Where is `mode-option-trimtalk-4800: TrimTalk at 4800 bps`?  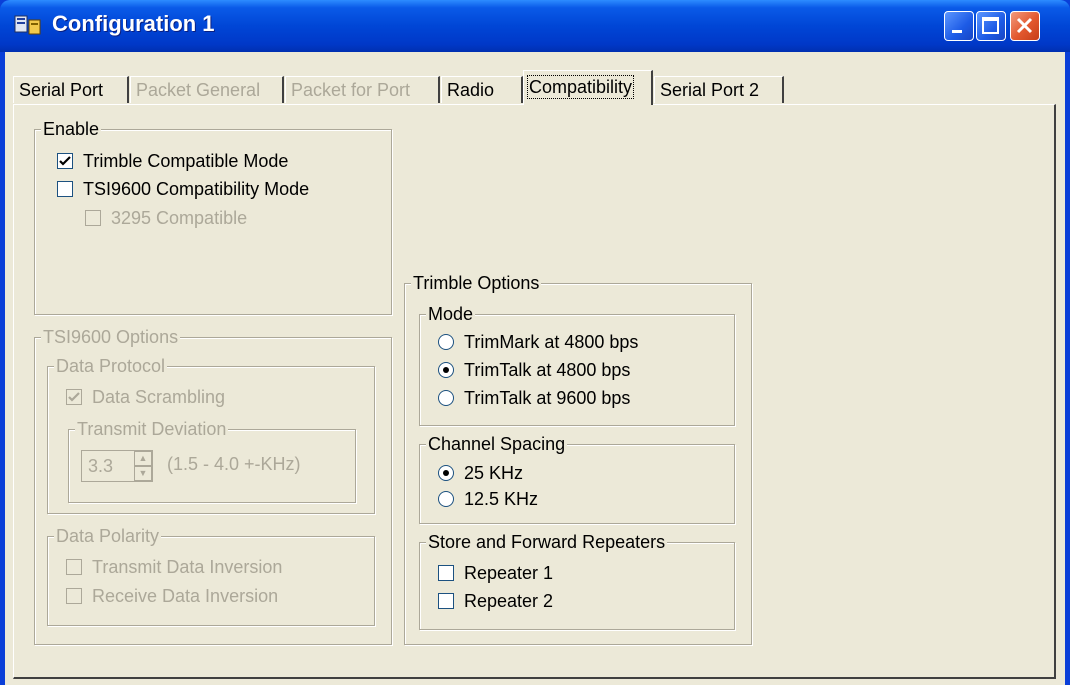
mode-option-trimtalk-4800: TrimTalk at 4800 bps is located at coordinates (534, 370).